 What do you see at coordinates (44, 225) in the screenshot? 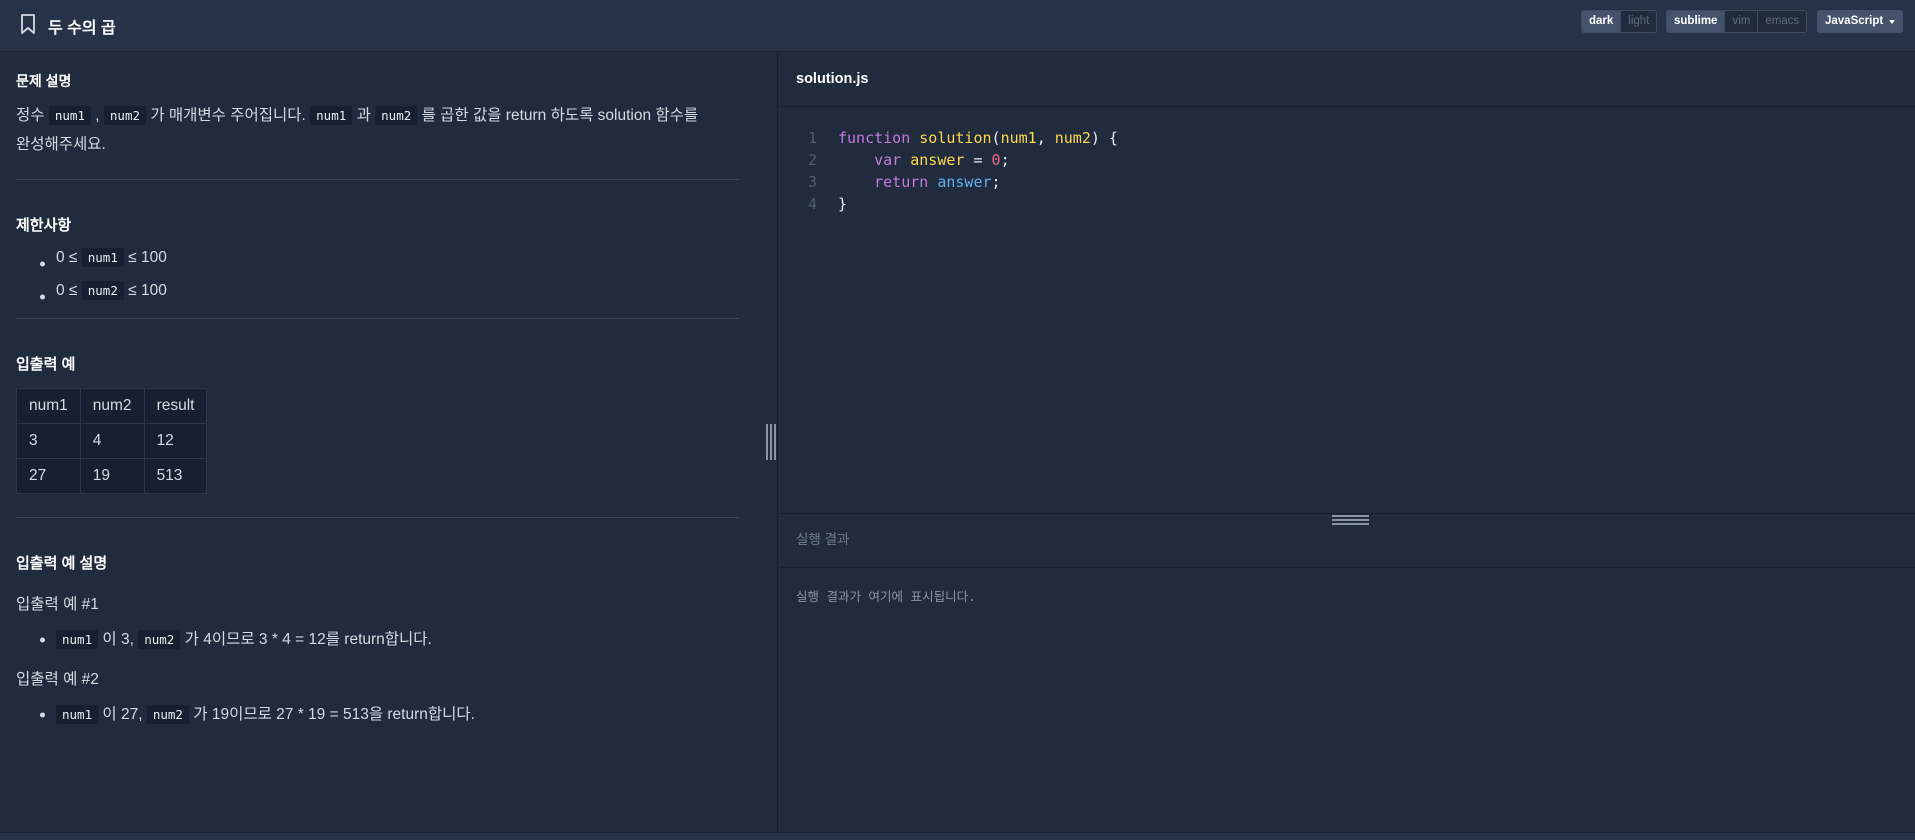
I see `constraints-title: 제한사항` at bounding box center [44, 225].